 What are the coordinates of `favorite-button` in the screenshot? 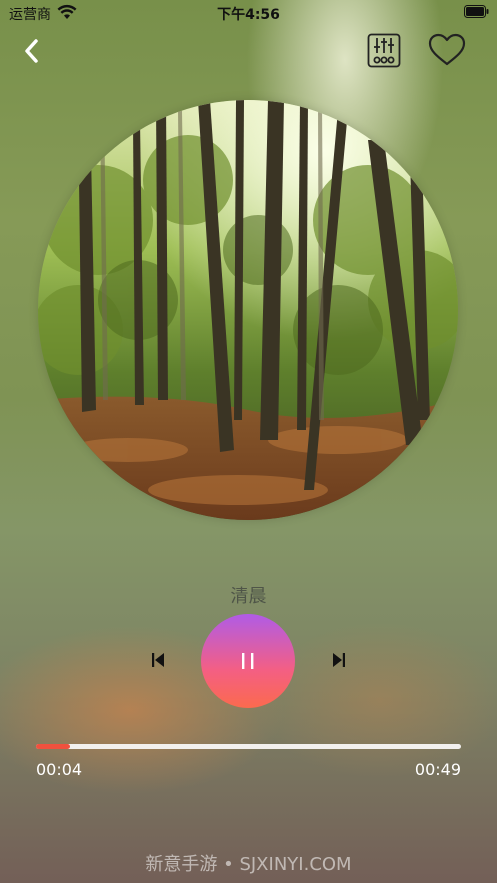 It's located at (447, 50).